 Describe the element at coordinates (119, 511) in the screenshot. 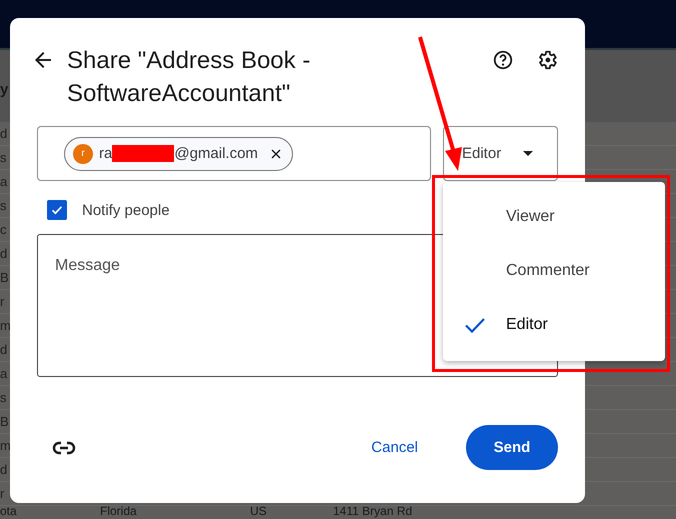

I see `table-cell-text: Florida` at that location.